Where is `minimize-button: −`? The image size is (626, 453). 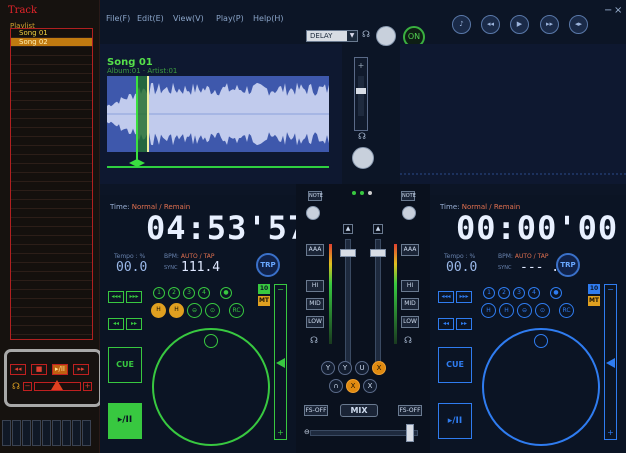
minimize-button: − is located at coordinates (608, 10).